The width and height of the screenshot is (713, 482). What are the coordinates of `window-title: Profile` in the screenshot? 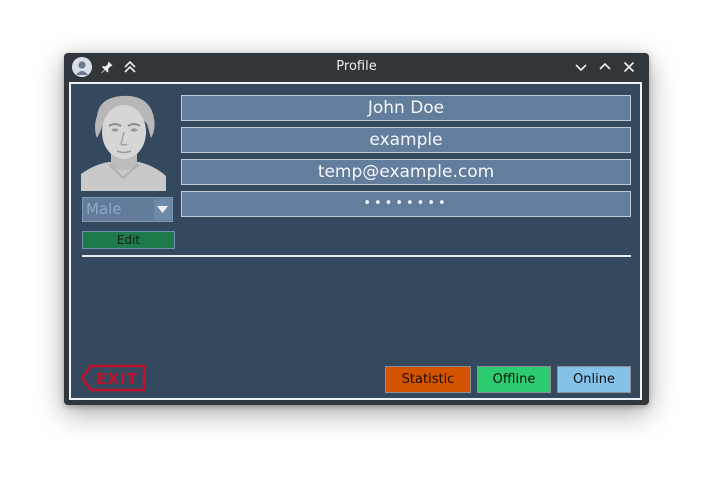 It's located at (356, 66).